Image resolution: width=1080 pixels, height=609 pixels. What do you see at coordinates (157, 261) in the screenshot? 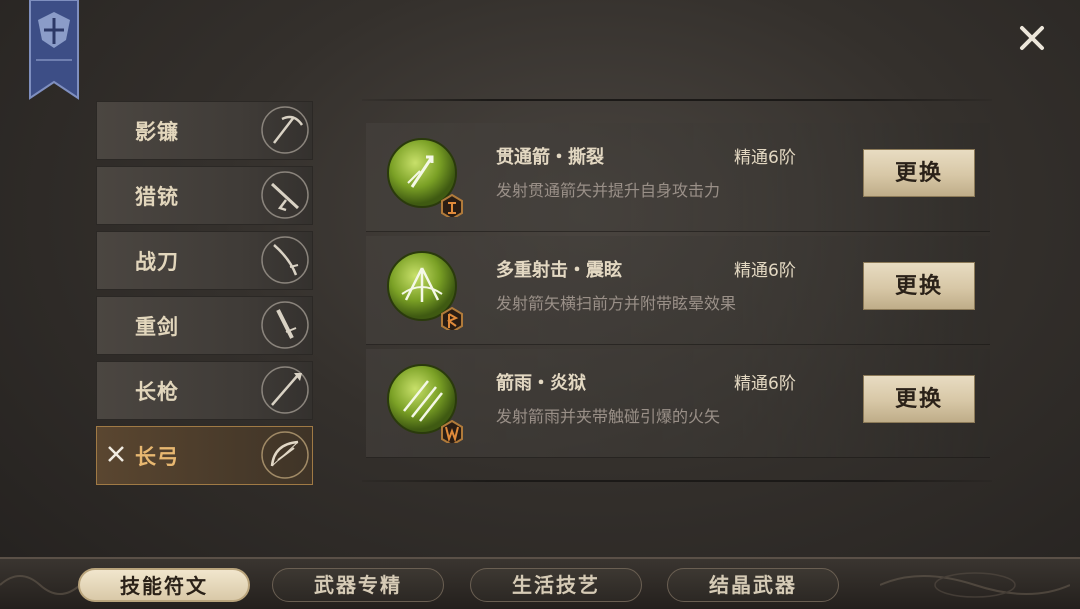
I see `weapon-label: 战刀` at bounding box center [157, 261].